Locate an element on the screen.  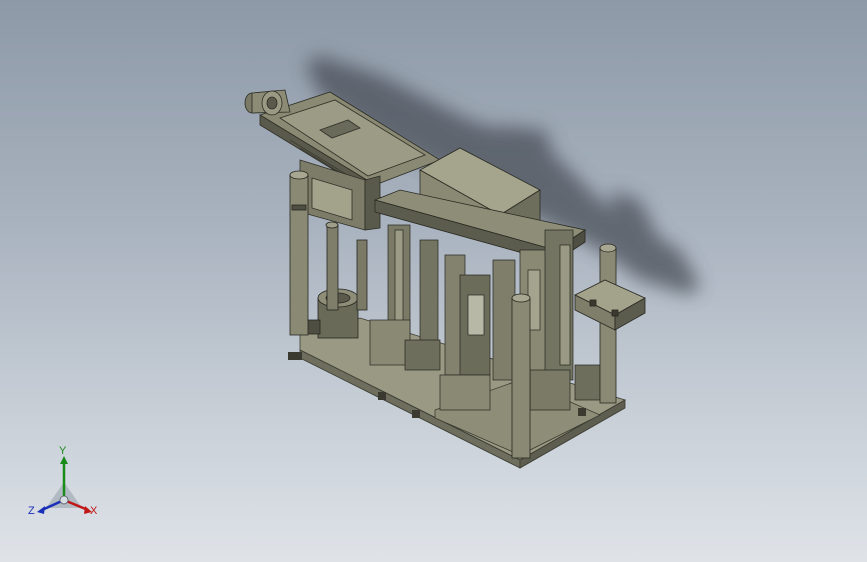
x-axis-label: X is located at coordinates (94, 511).